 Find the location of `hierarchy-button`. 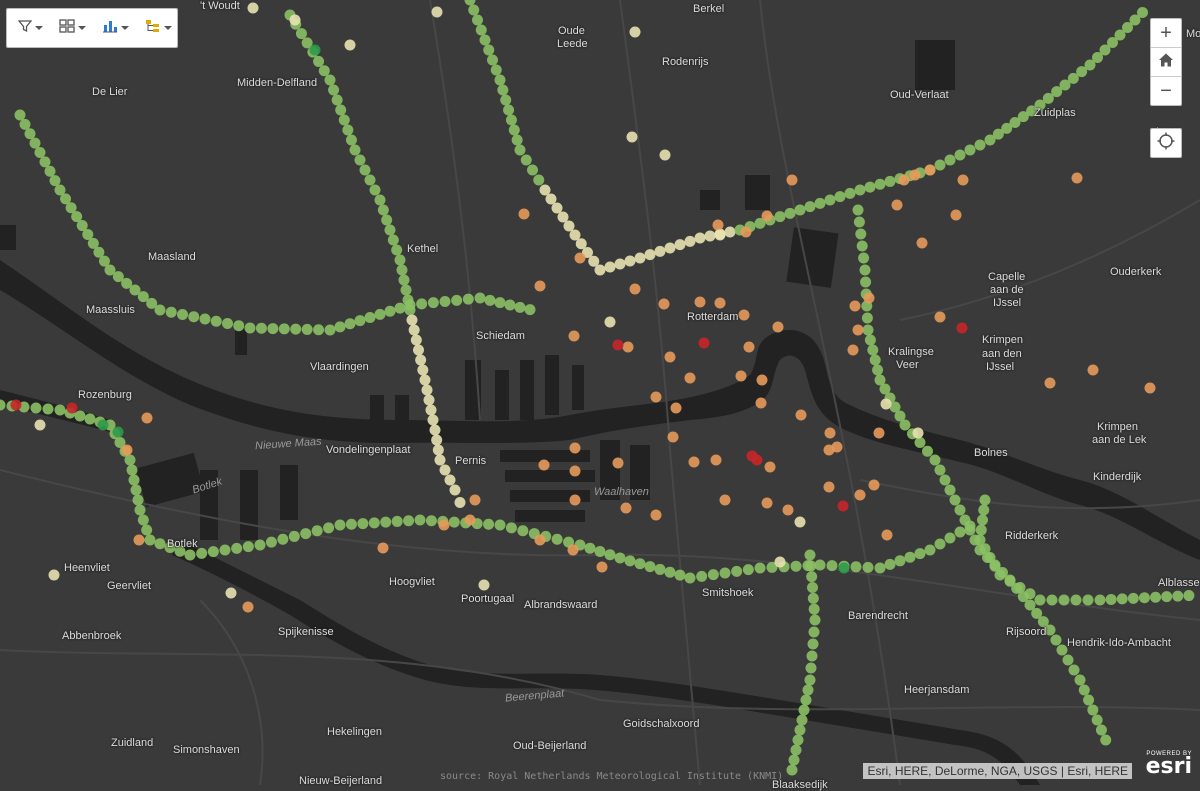

hierarchy-button is located at coordinates (158, 28).